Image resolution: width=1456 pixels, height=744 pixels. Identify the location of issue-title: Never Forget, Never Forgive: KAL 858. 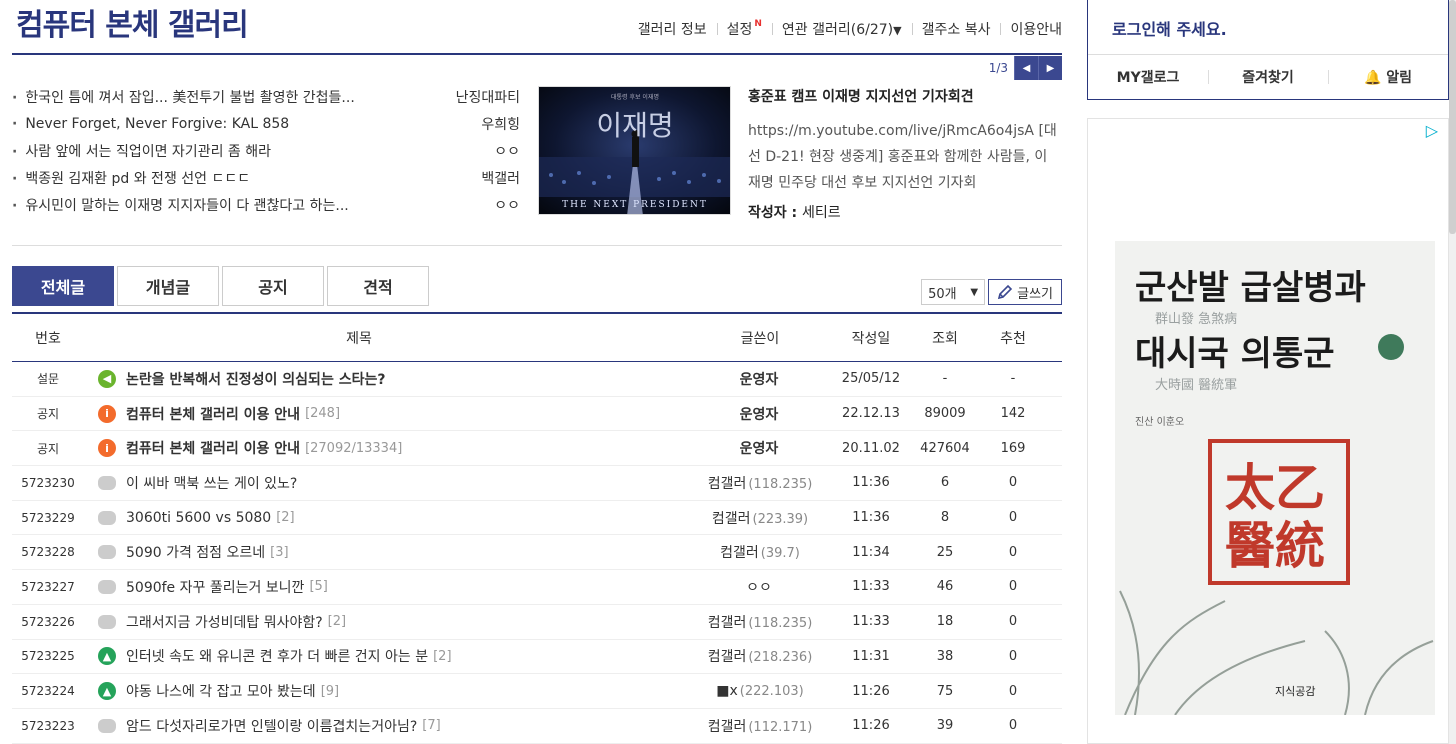
(212, 124).